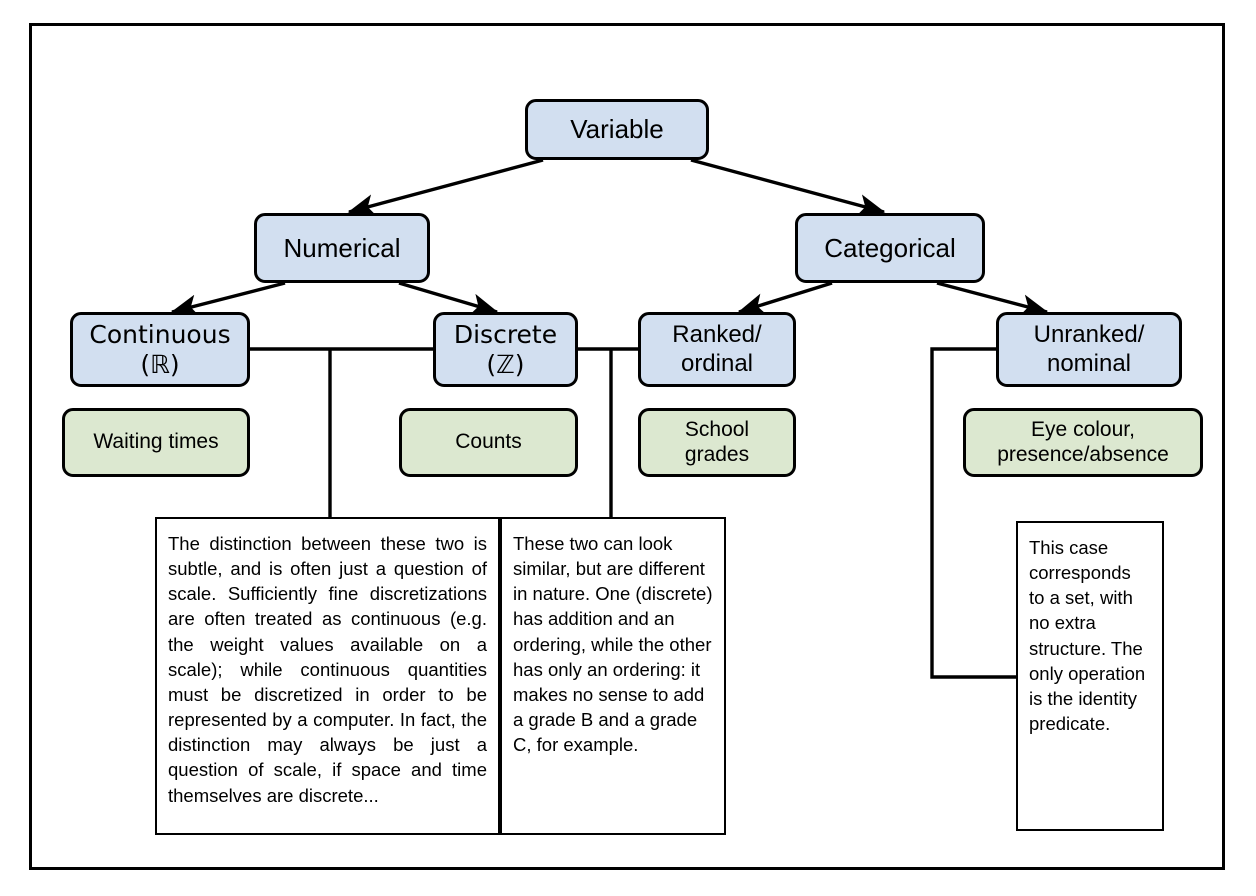  I want to click on node-categorical-label: Categorical, so click(890, 247).